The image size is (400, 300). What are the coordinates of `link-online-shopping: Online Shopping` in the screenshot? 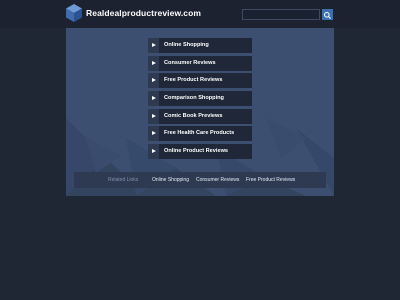 It's located at (200, 45).